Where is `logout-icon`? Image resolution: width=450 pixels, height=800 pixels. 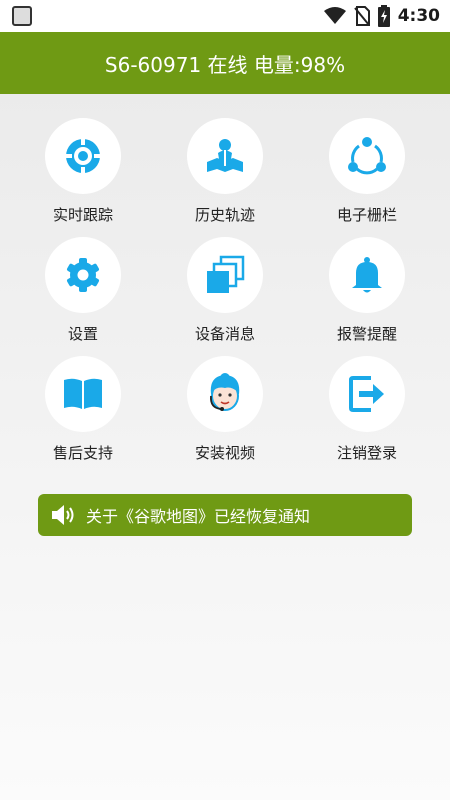 logout-icon is located at coordinates (366, 394).